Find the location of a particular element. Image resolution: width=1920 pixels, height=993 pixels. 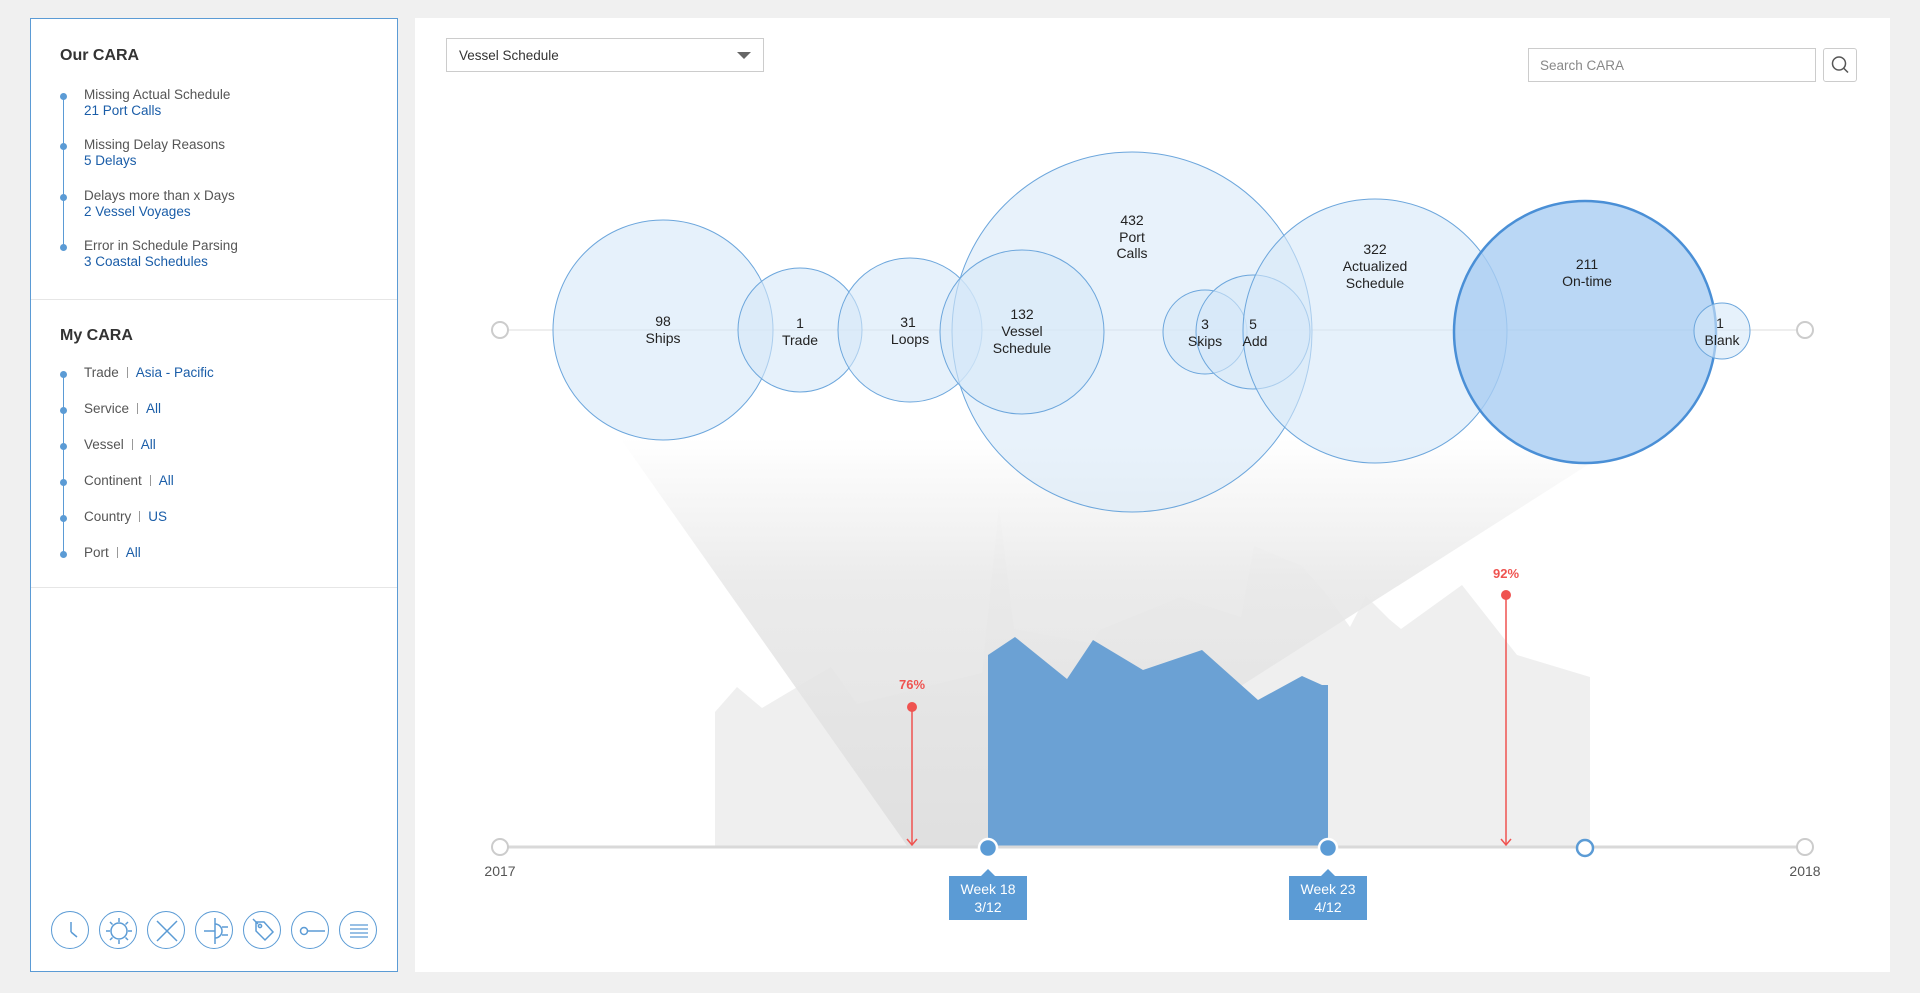

my-cara-title: My CARA is located at coordinates (96, 335).